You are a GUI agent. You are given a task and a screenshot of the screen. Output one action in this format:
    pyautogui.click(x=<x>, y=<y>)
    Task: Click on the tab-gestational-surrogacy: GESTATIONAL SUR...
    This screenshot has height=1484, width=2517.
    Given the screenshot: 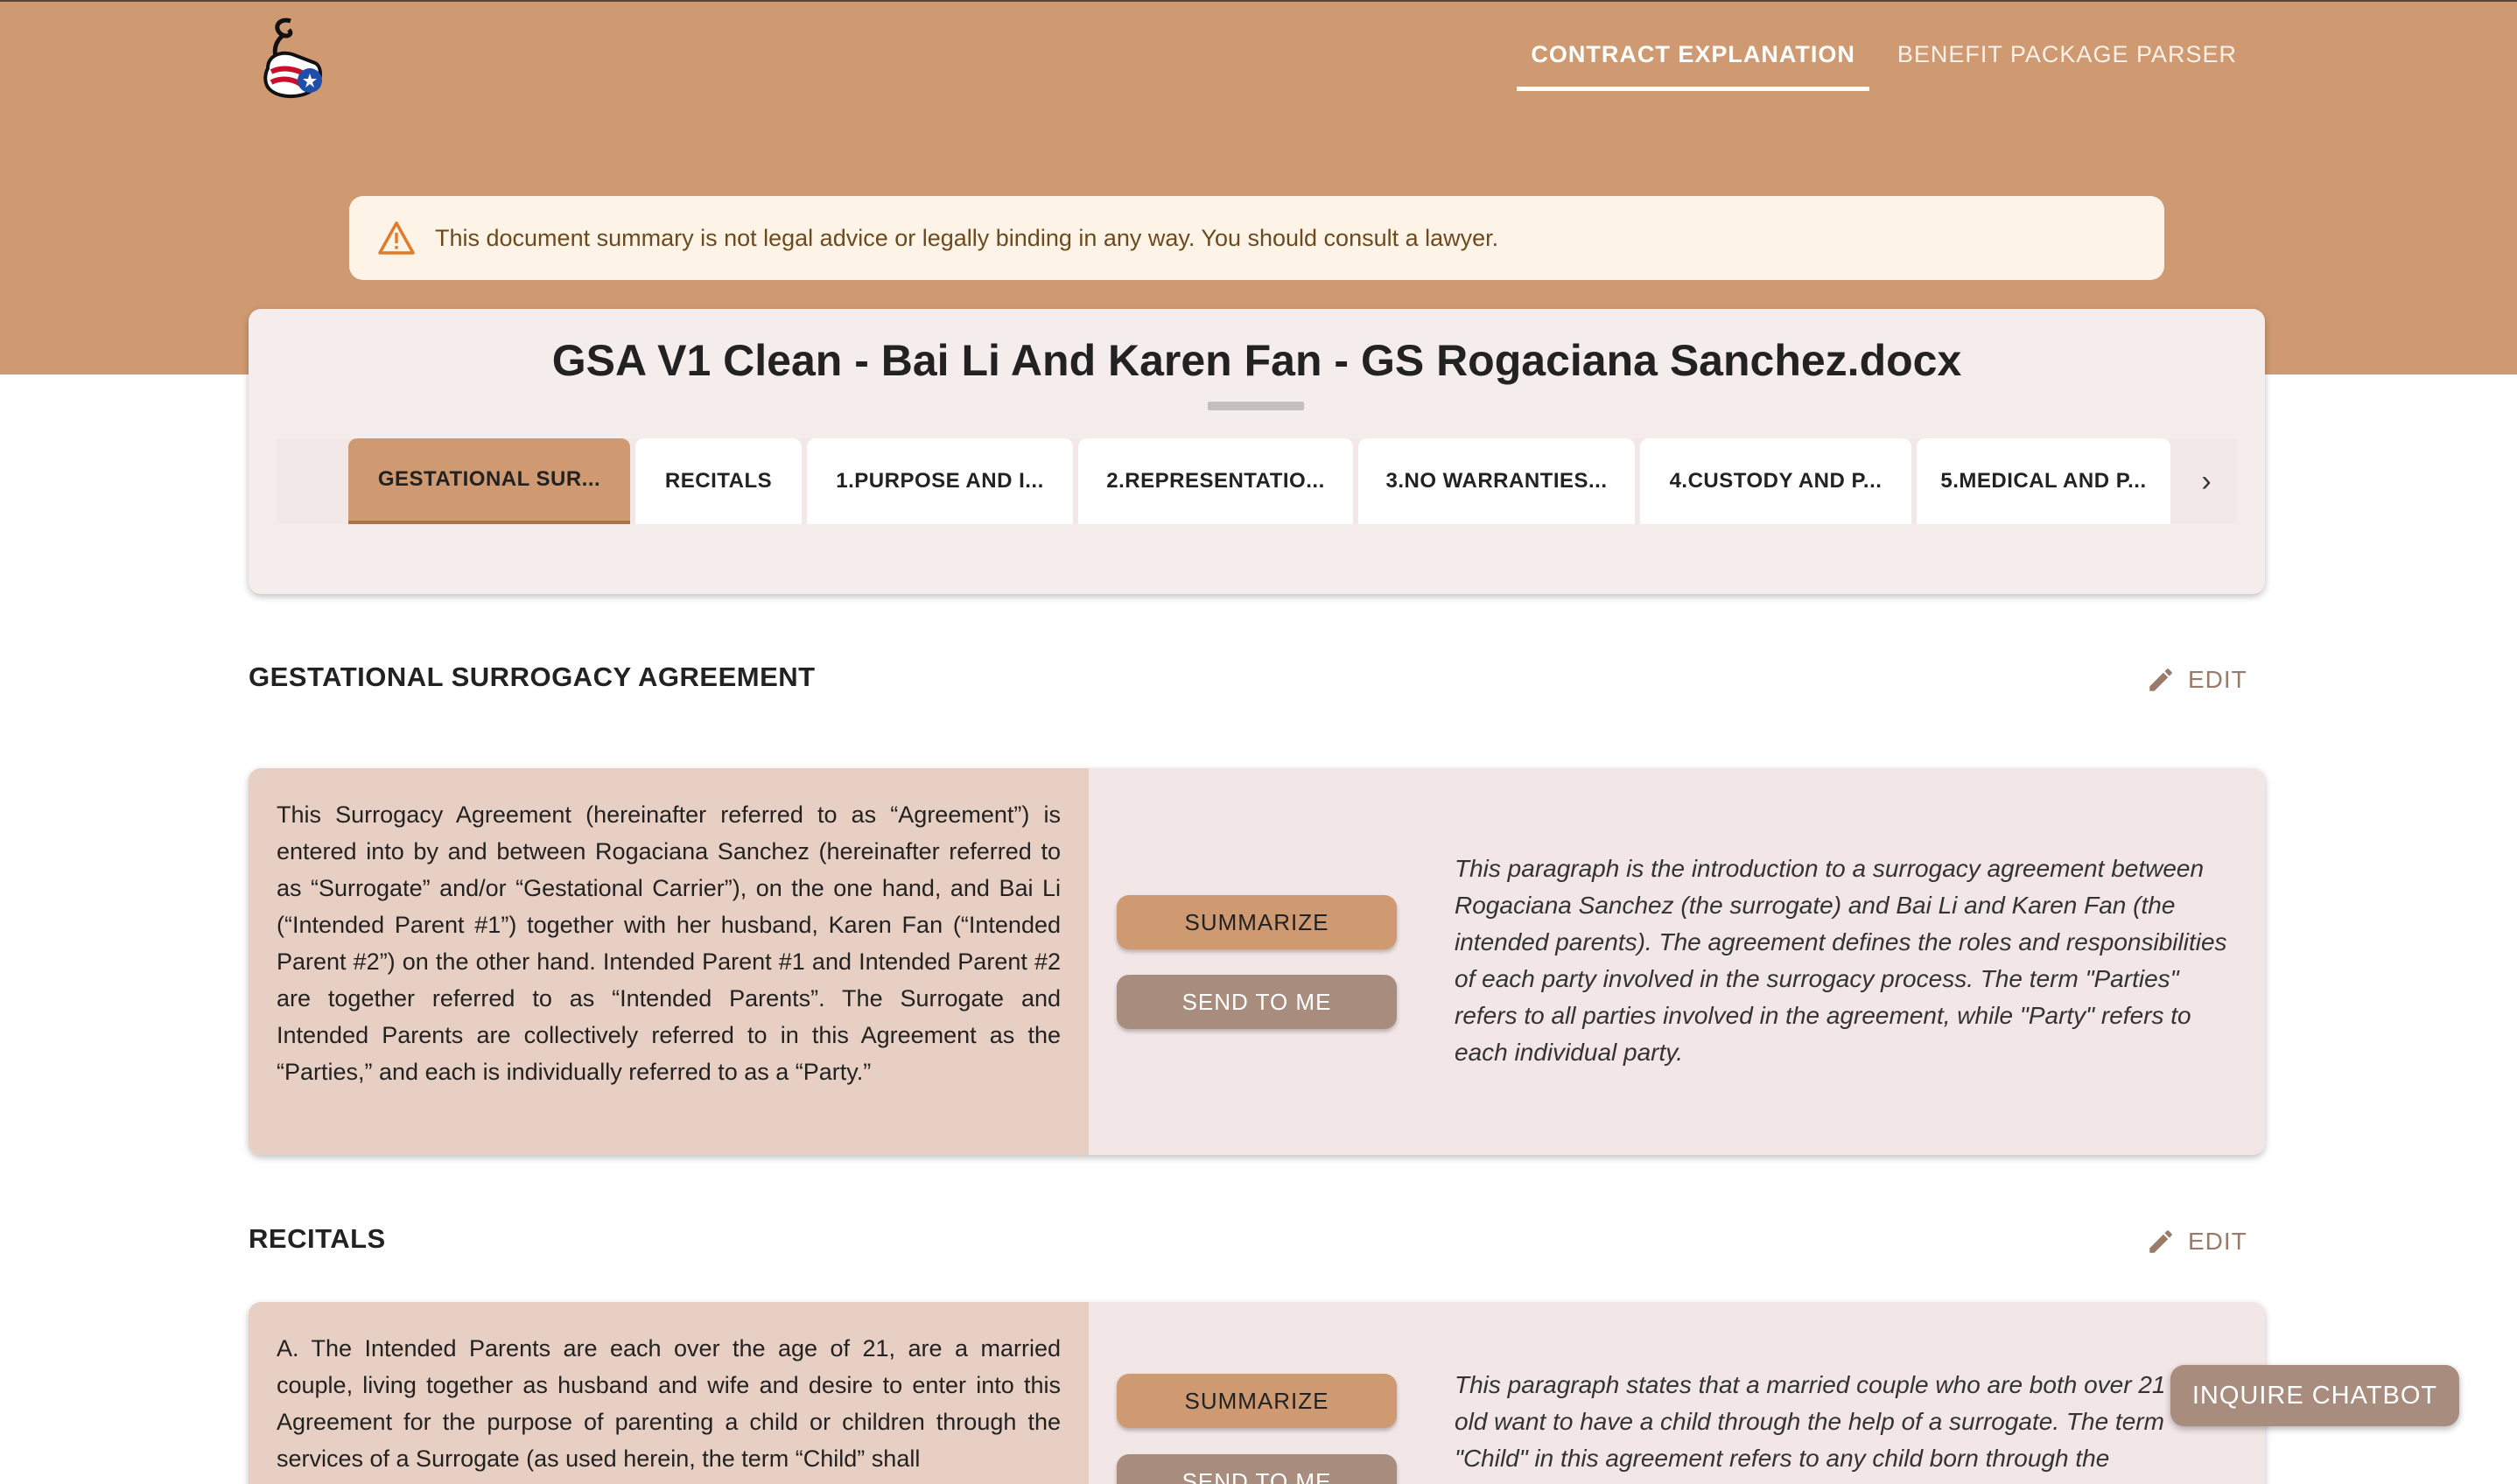 What is the action you would take?
    pyautogui.click(x=489, y=481)
    